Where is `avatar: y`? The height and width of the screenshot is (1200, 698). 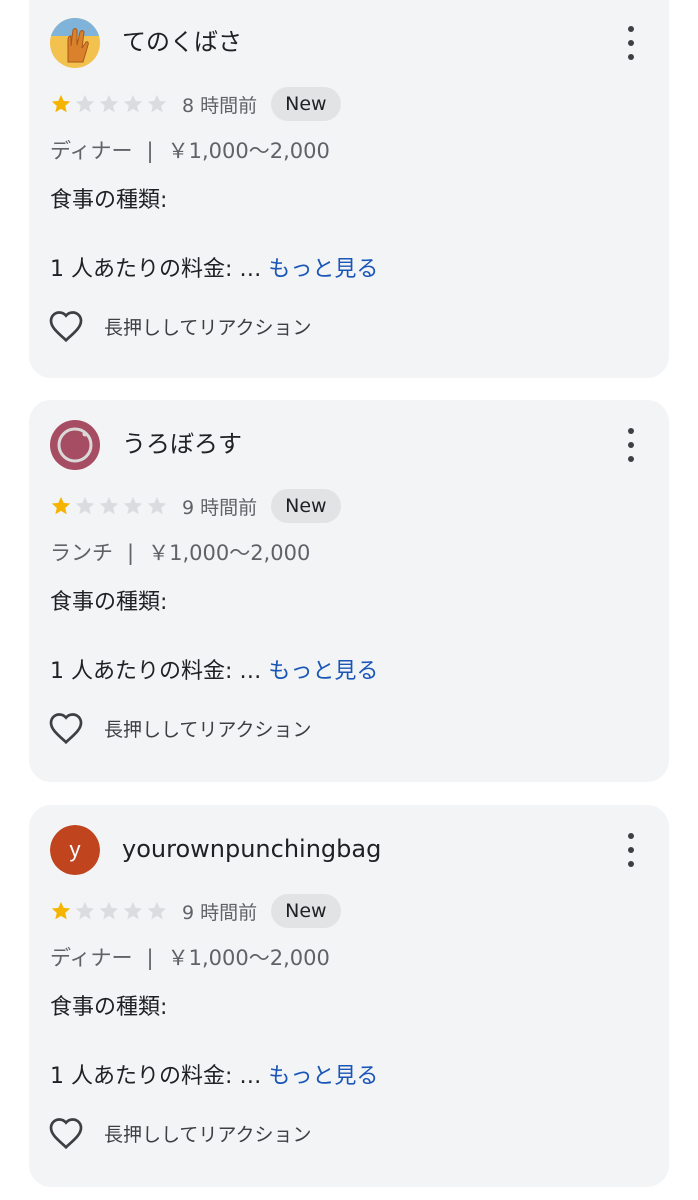
avatar: y is located at coordinates (75, 850).